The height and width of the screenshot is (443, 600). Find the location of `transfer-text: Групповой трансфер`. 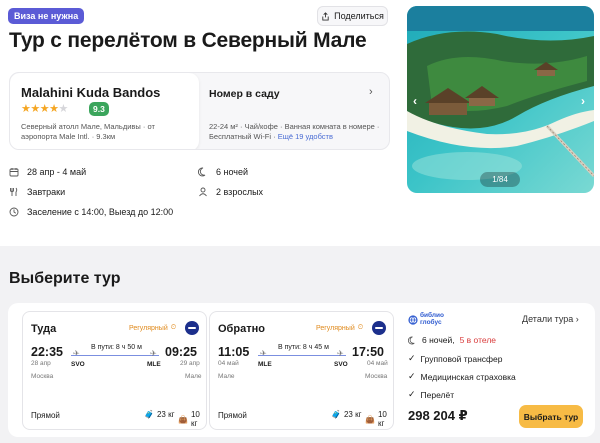

transfer-text: Групповой трансфер is located at coordinates (461, 358).